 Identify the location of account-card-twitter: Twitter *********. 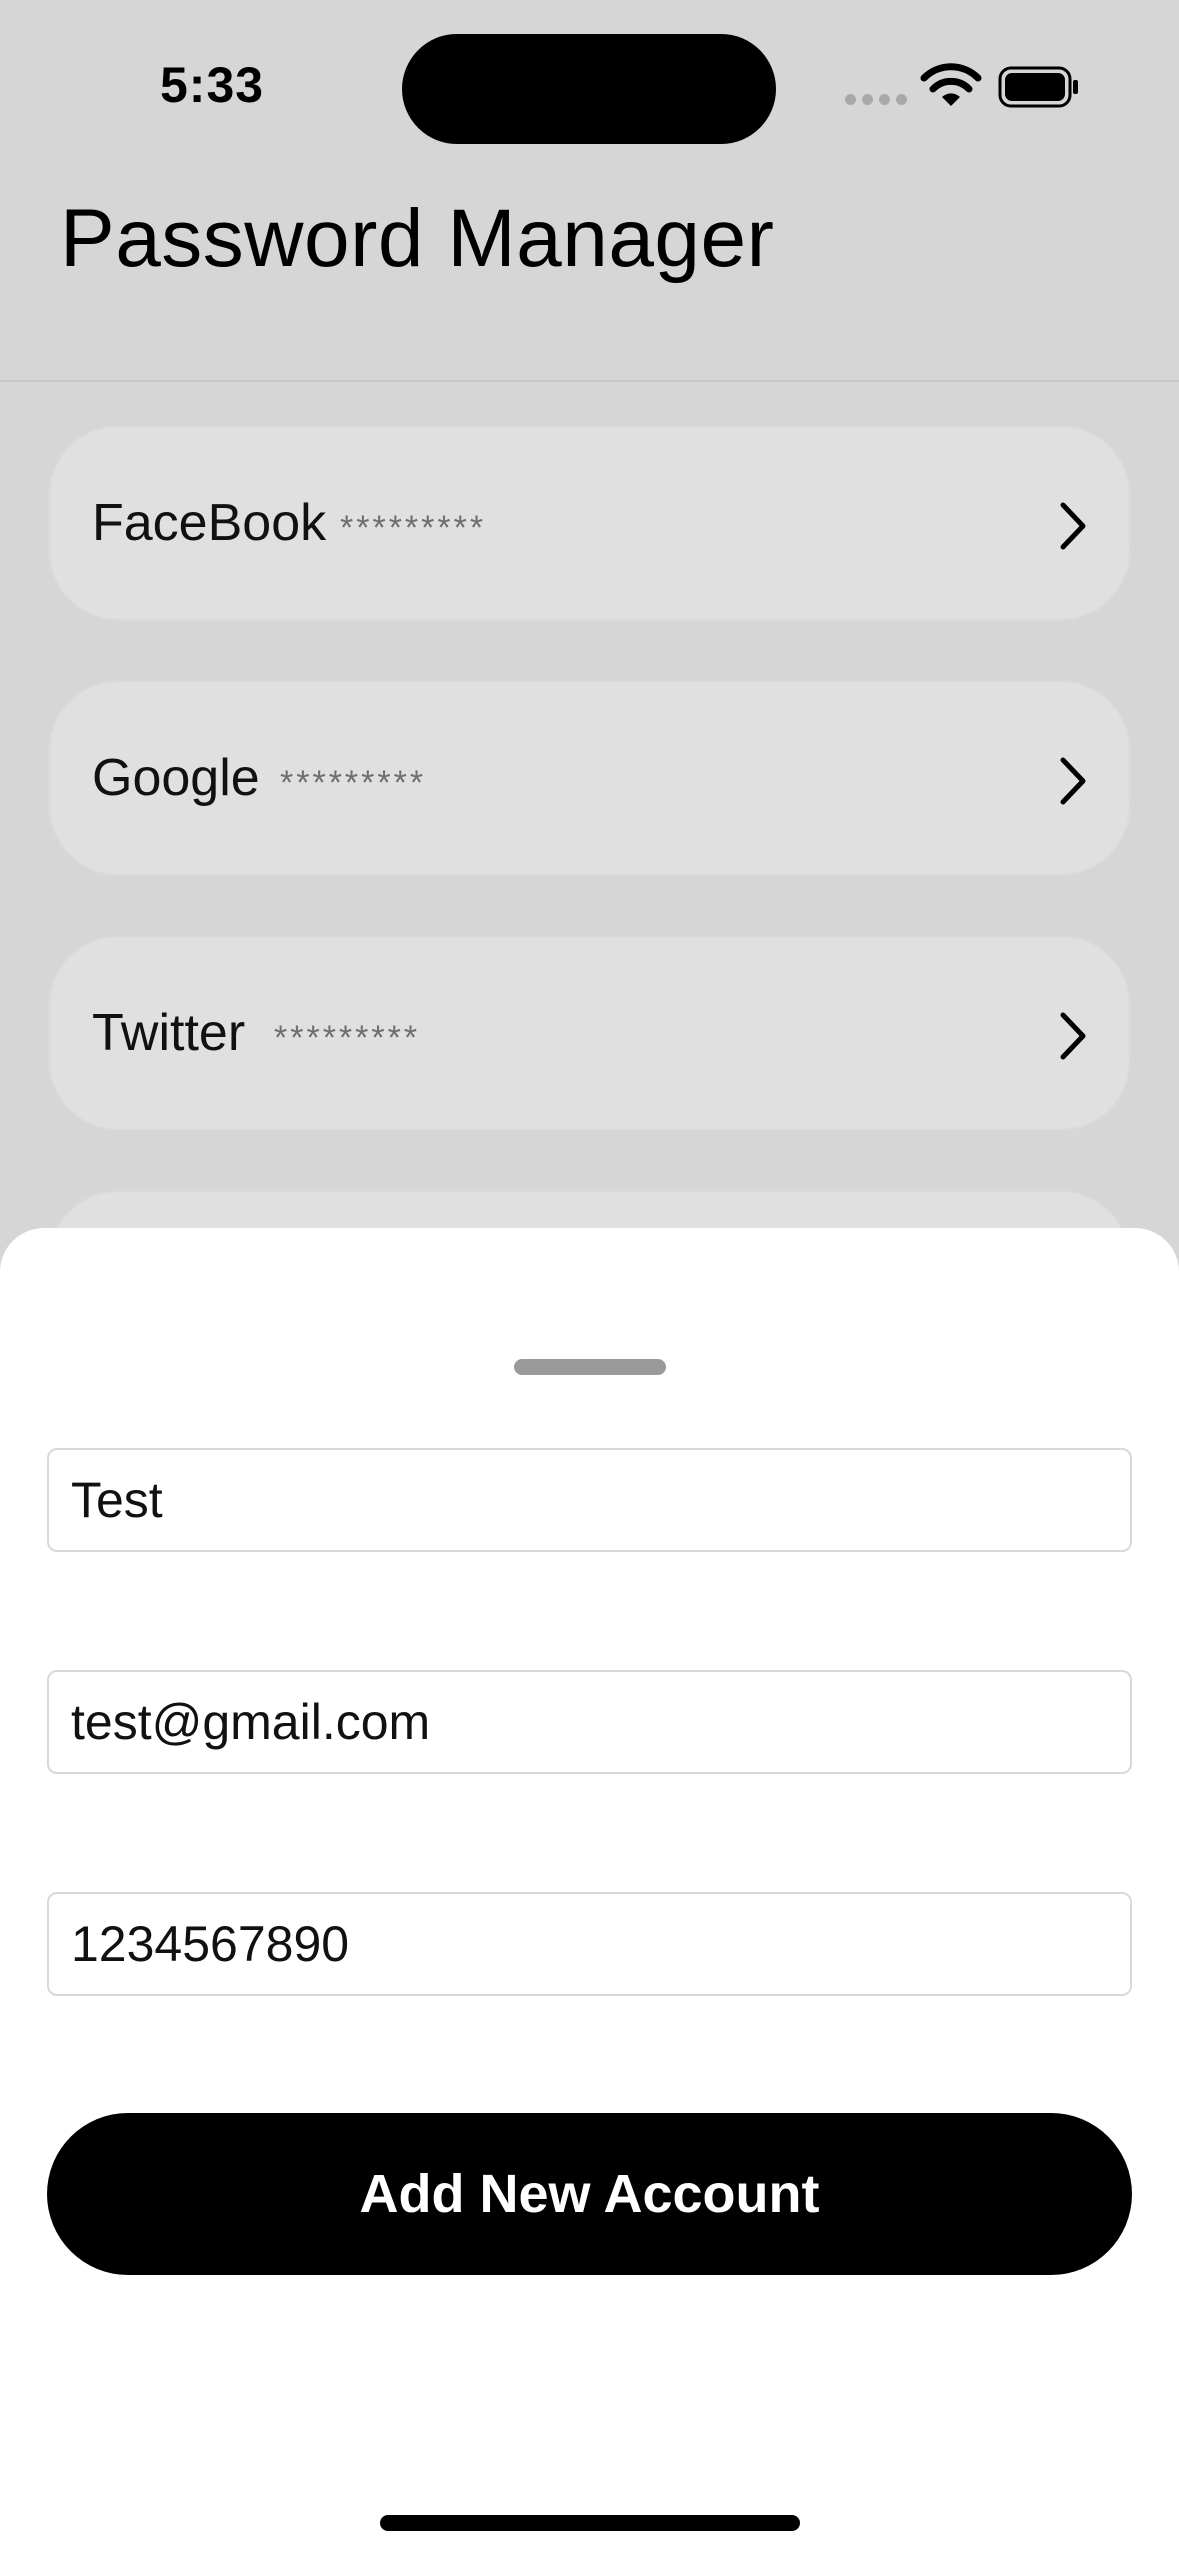
(589, 1033).